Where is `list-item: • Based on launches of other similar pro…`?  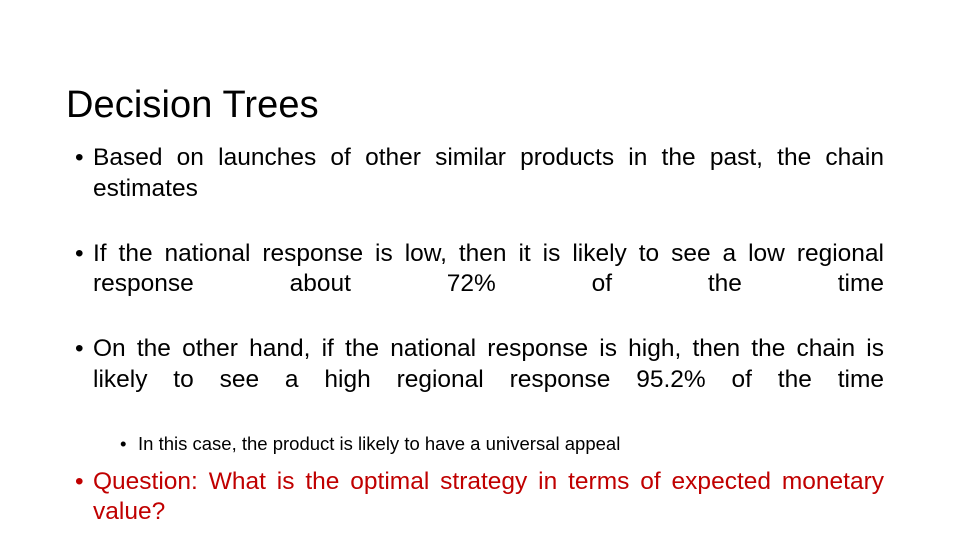 list-item: • Based on launches of other similar pro… is located at coordinates (475, 189).